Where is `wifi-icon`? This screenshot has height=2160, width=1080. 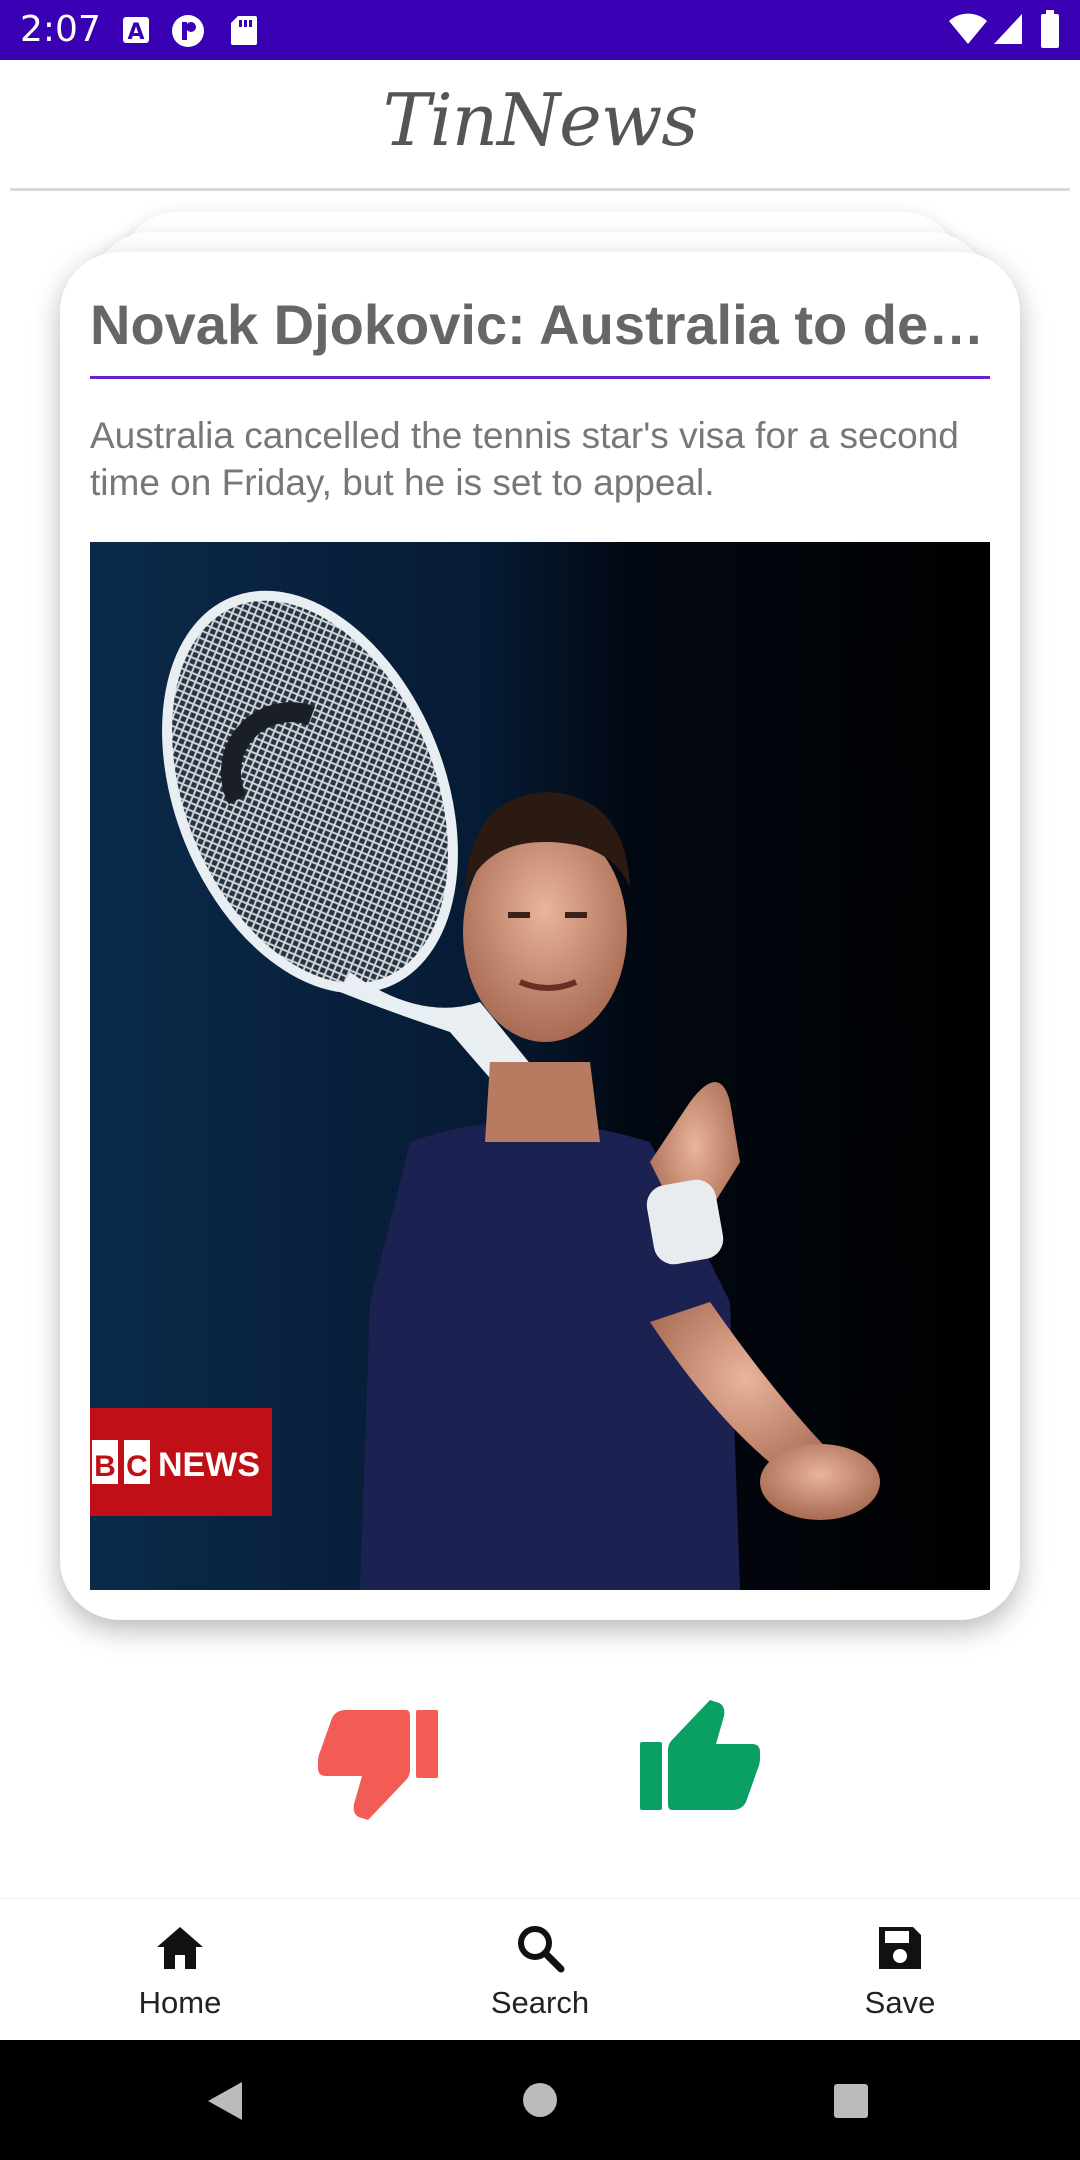 wifi-icon is located at coordinates (968, 31).